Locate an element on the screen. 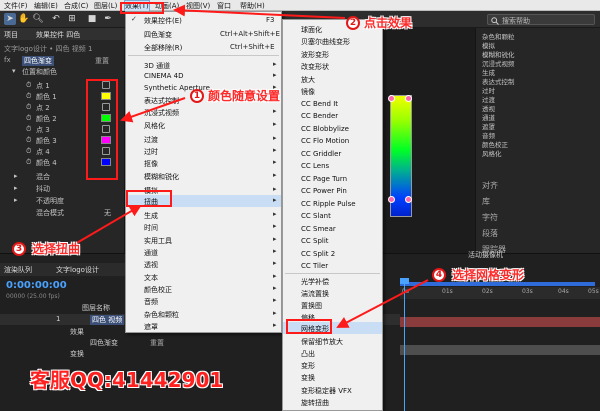 This screenshot has height=411, width=600. arrow-to-swatches is located at coordinates (153, 110).